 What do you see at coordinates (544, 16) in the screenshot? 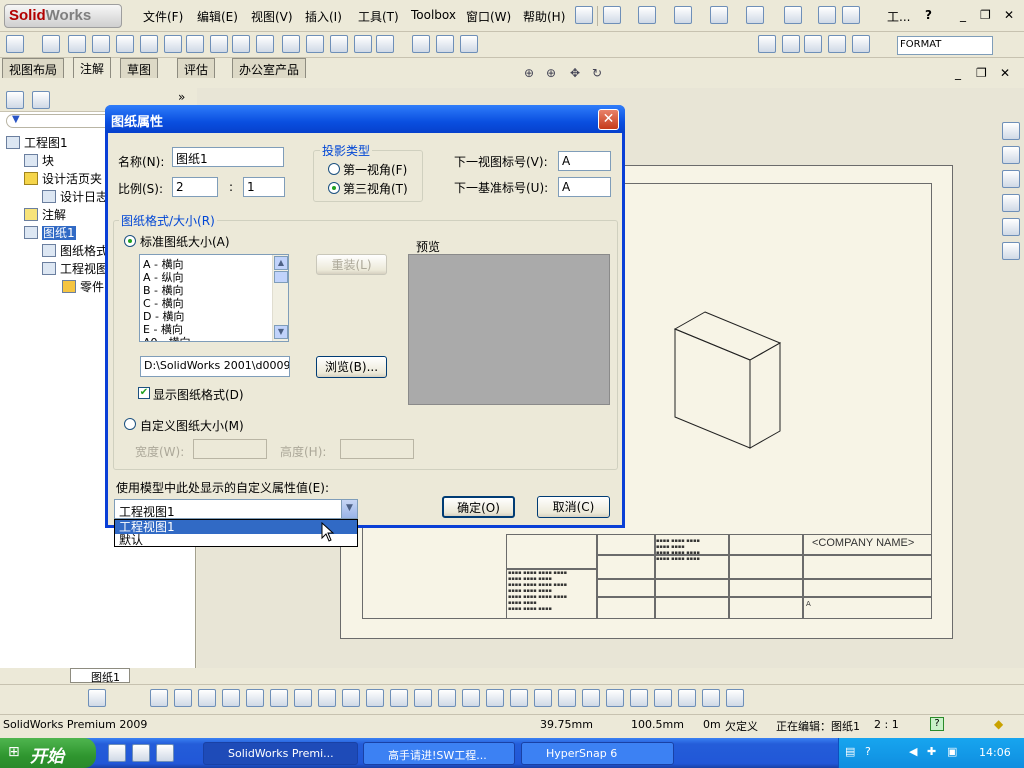
I see `menu-help: 帮助(H)` at bounding box center [544, 16].